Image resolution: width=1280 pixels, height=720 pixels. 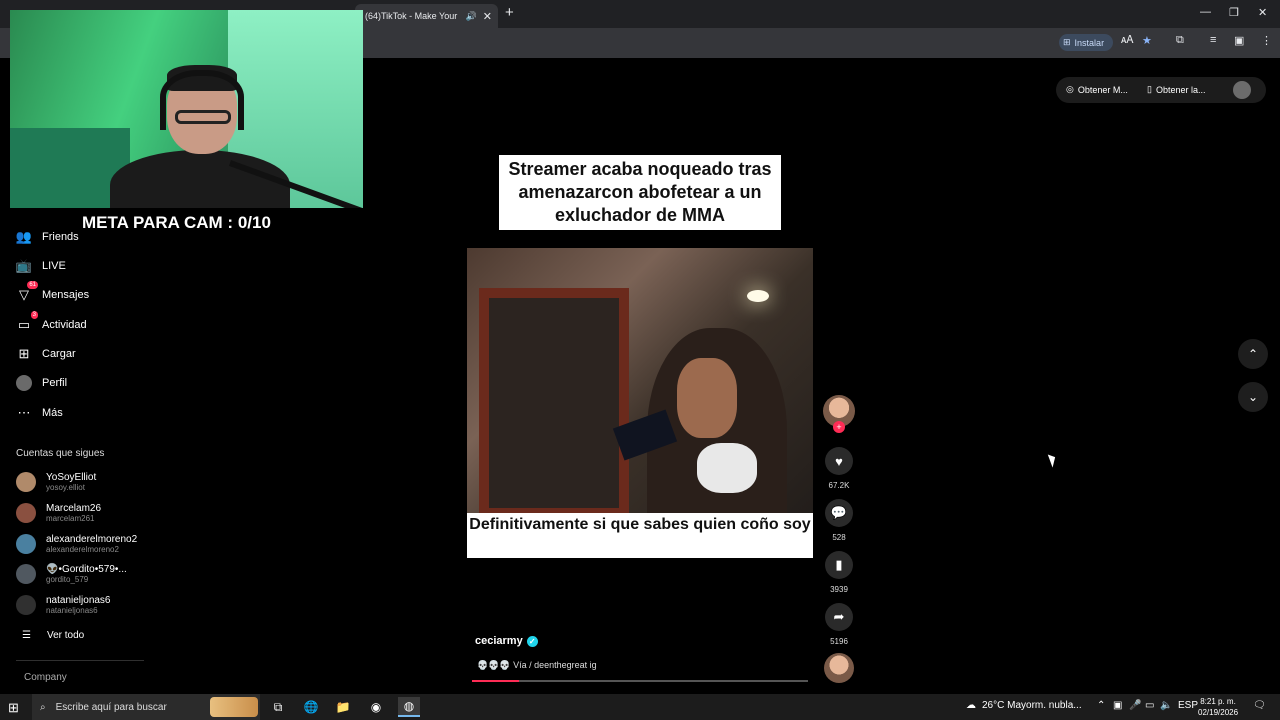 I want to click on install-button: ⊞ Instalar, so click(x=1086, y=42).